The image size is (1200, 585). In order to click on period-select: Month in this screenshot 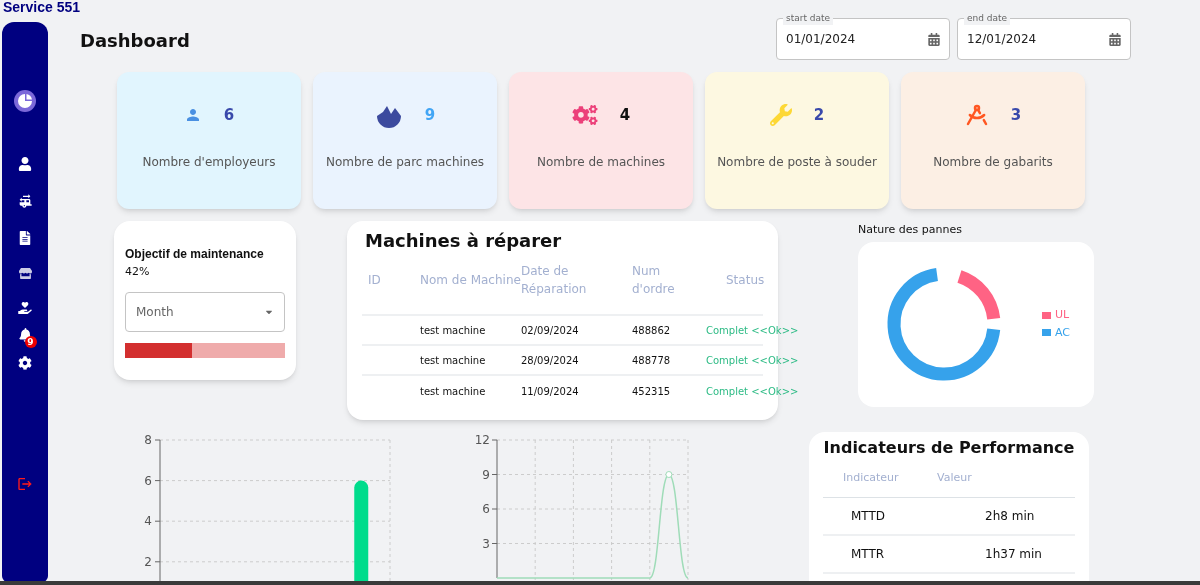, I will do `click(205, 311)`.